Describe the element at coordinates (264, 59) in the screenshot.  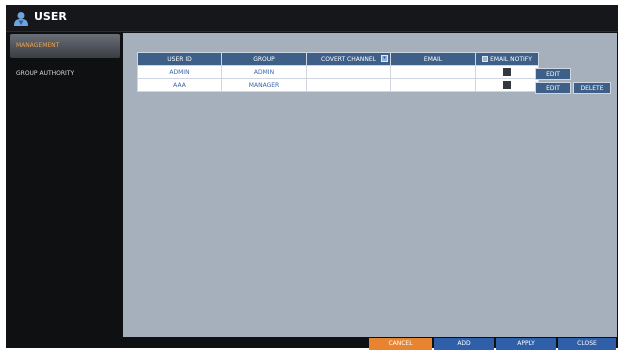
I see `column-header-group: GROUP` at that location.